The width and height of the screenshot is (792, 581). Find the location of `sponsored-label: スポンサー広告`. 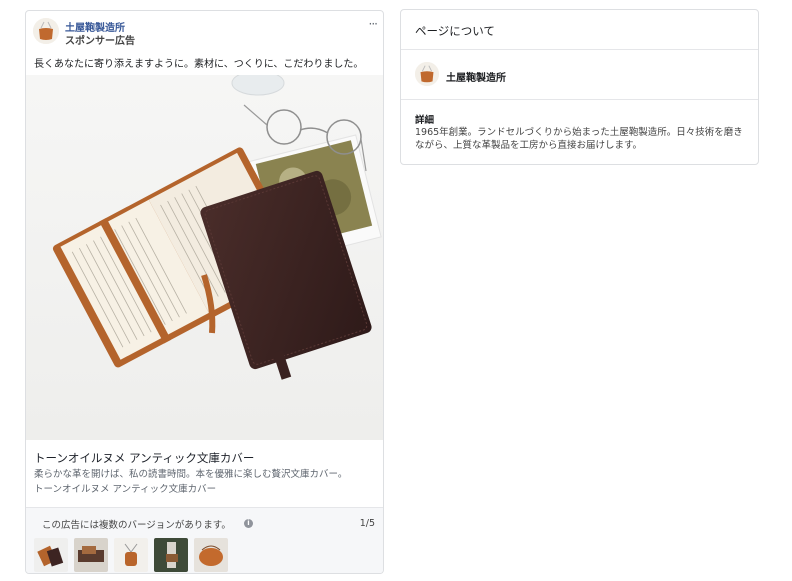

sponsored-label: スポンサー広告 is located at coordinates (100, 41).